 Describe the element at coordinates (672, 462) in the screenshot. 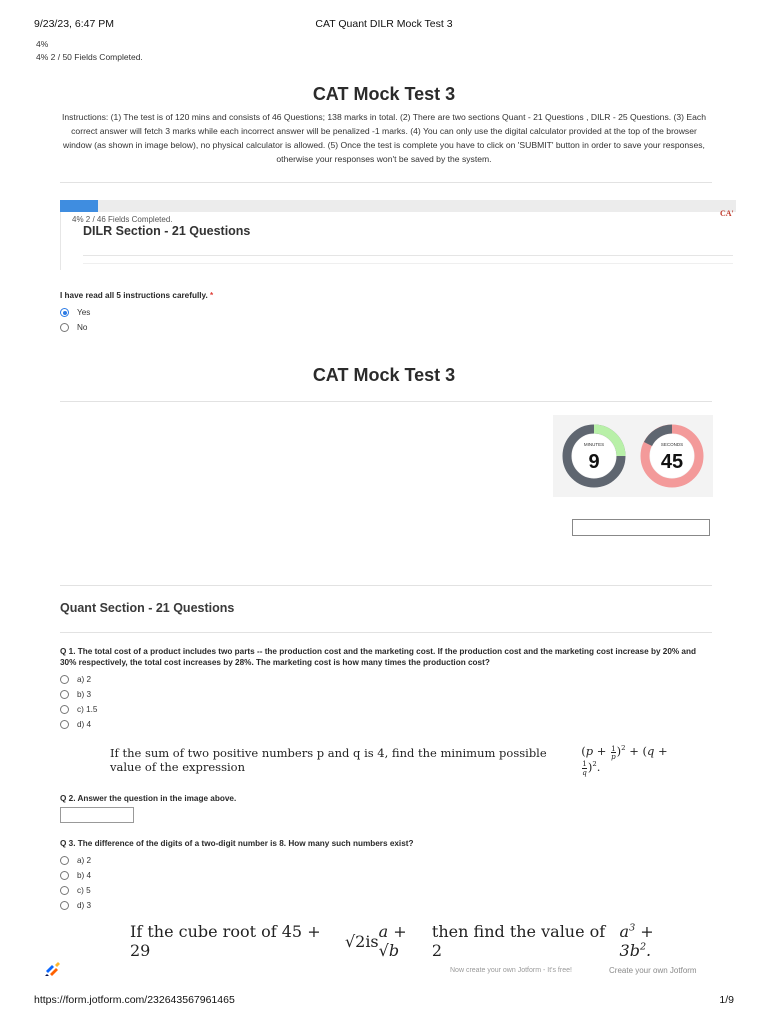

I see `seconds-value: 45` at that location.